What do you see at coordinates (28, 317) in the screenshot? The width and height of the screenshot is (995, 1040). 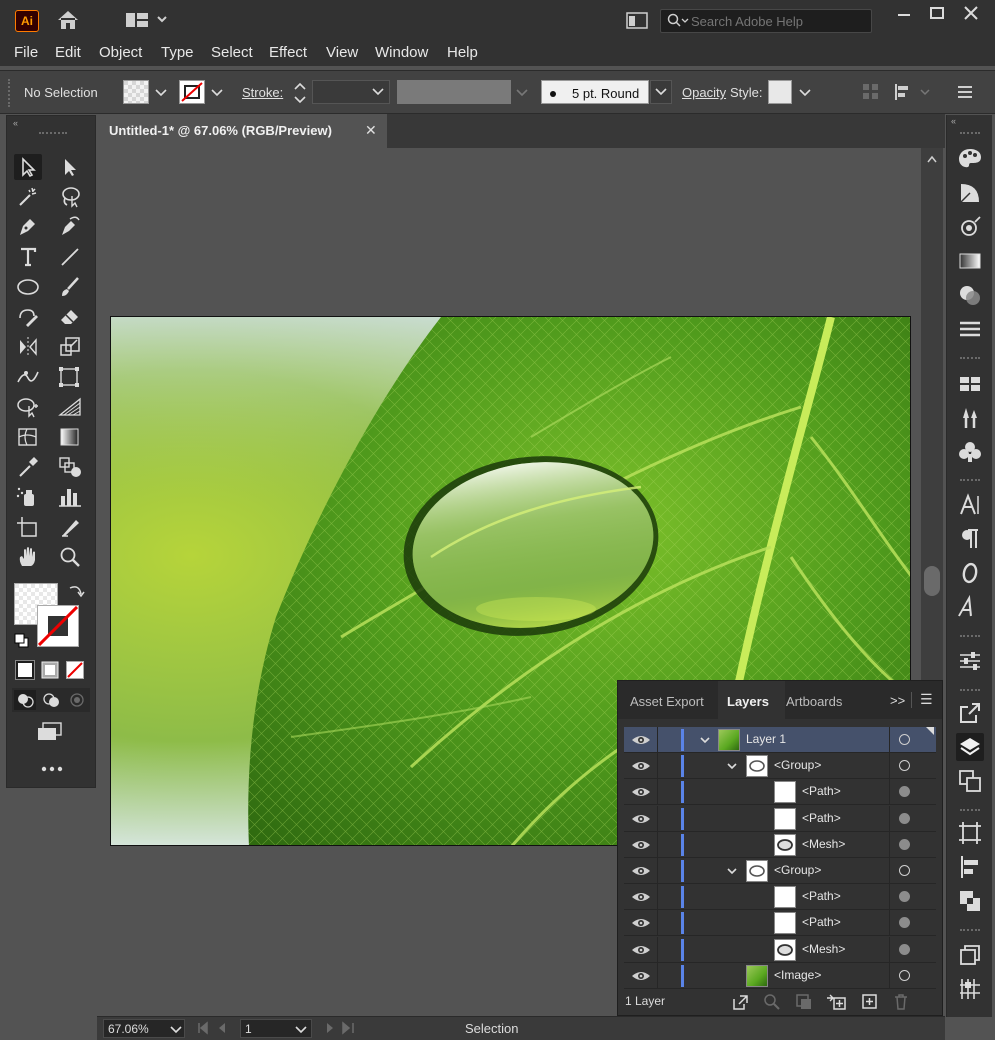 I see `shaper-tool-icon` at bounding box center [28, 317].